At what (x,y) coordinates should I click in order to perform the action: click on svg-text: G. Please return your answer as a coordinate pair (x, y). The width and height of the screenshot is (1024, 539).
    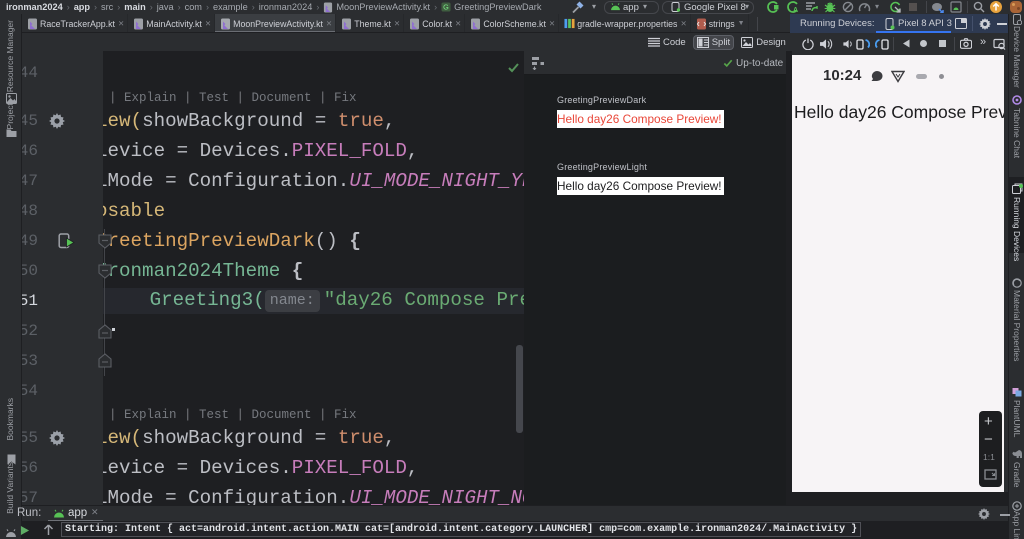
    Looking at the image, I should click on (446, 7).